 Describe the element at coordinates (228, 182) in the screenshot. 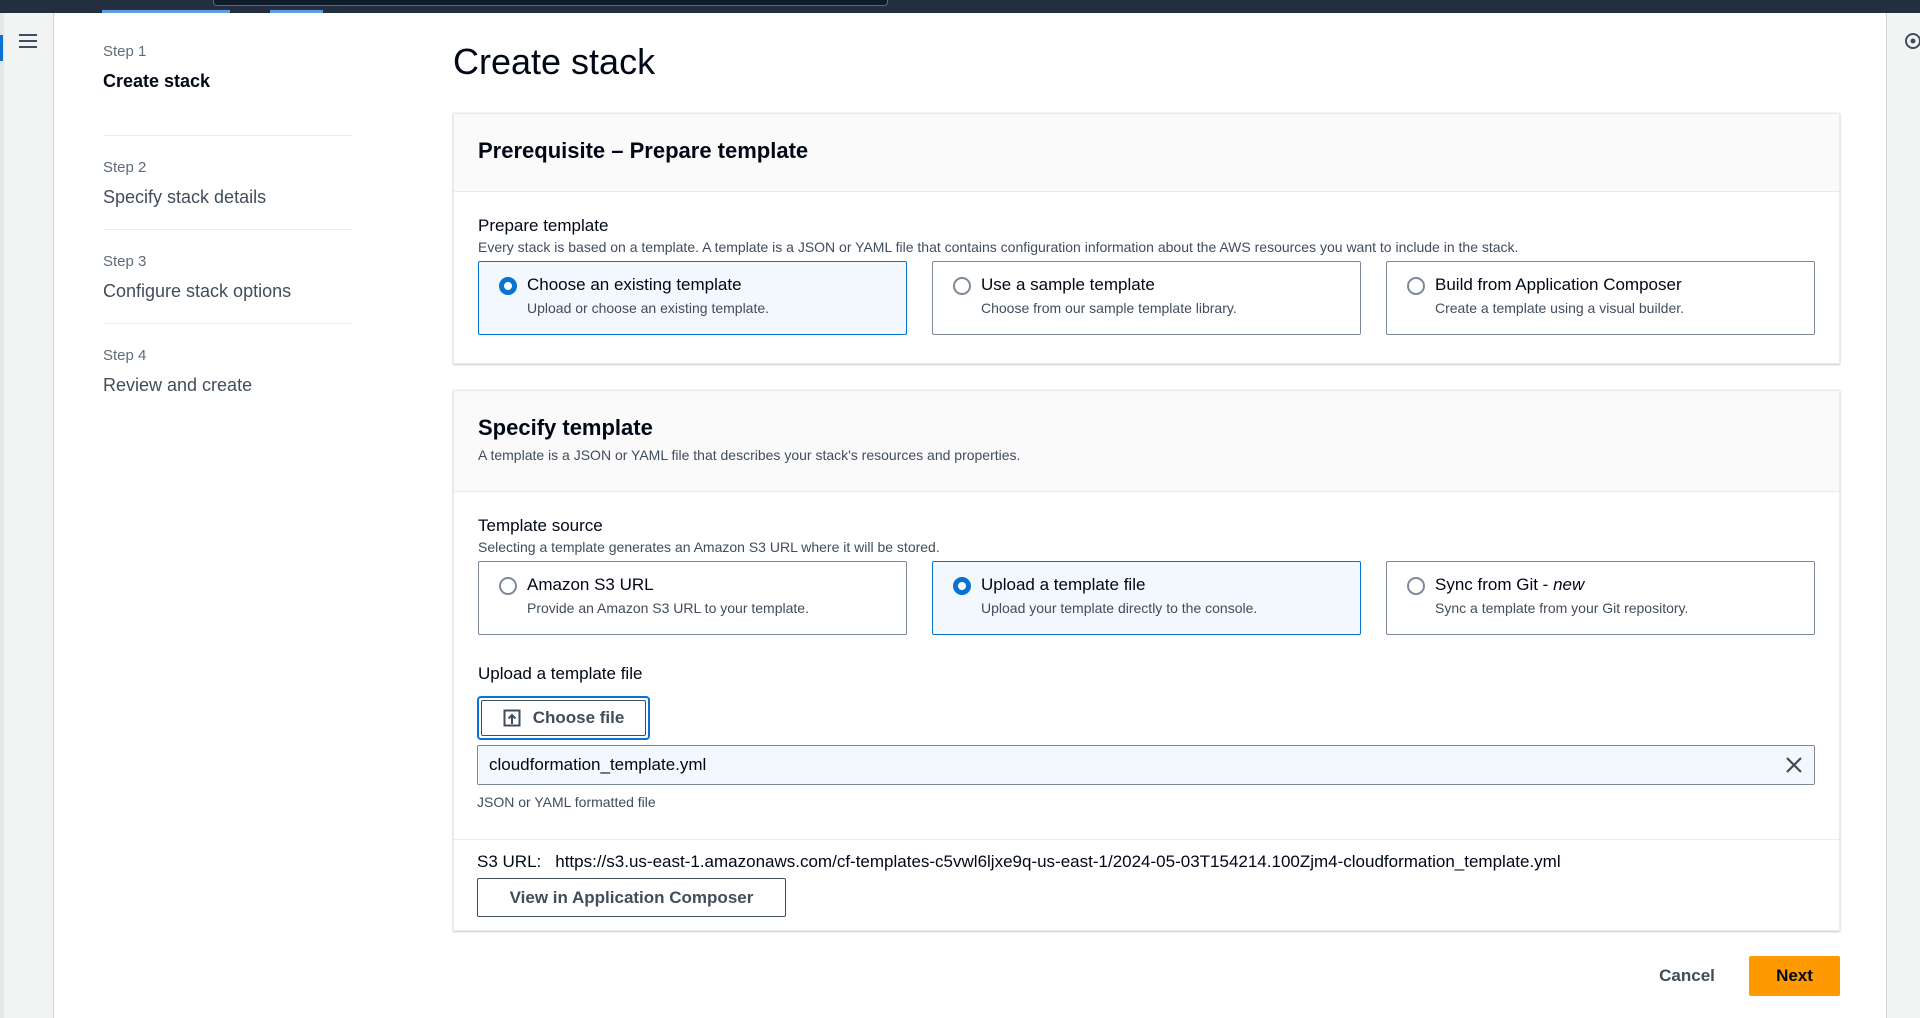

I see `wizard-step-2: Step 2 Specify stack details` at that location.